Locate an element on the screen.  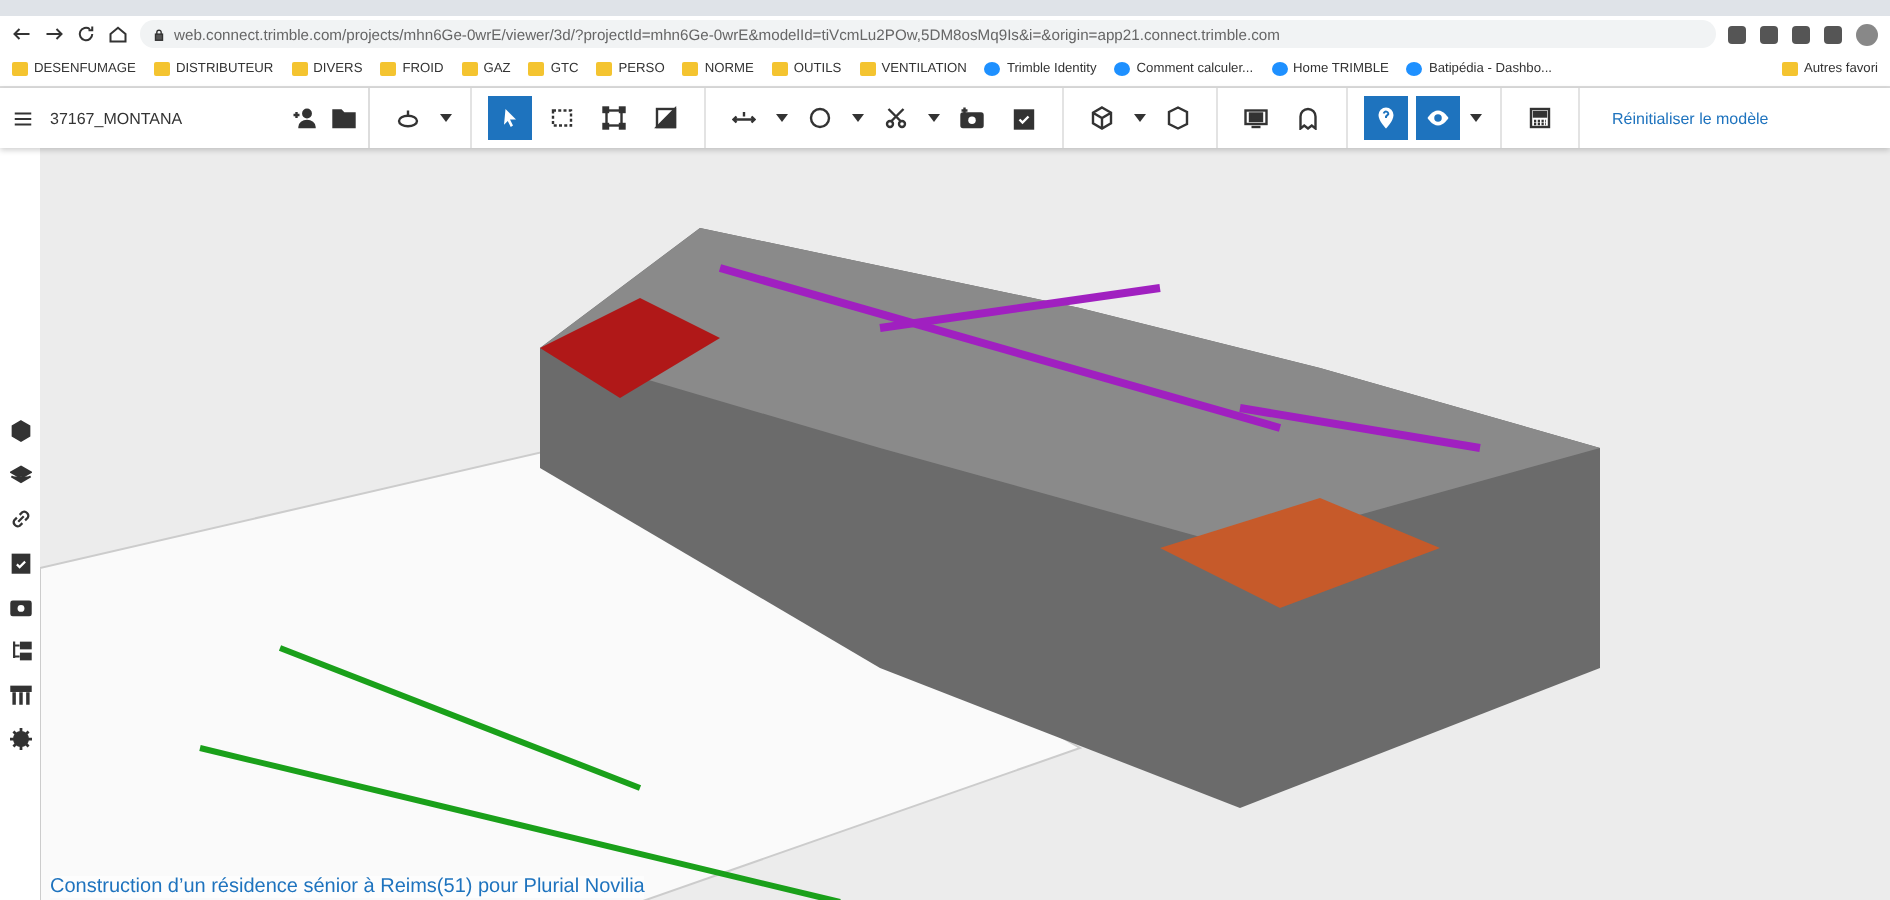
camera-plus-icon is located at coordinates (972, 118).